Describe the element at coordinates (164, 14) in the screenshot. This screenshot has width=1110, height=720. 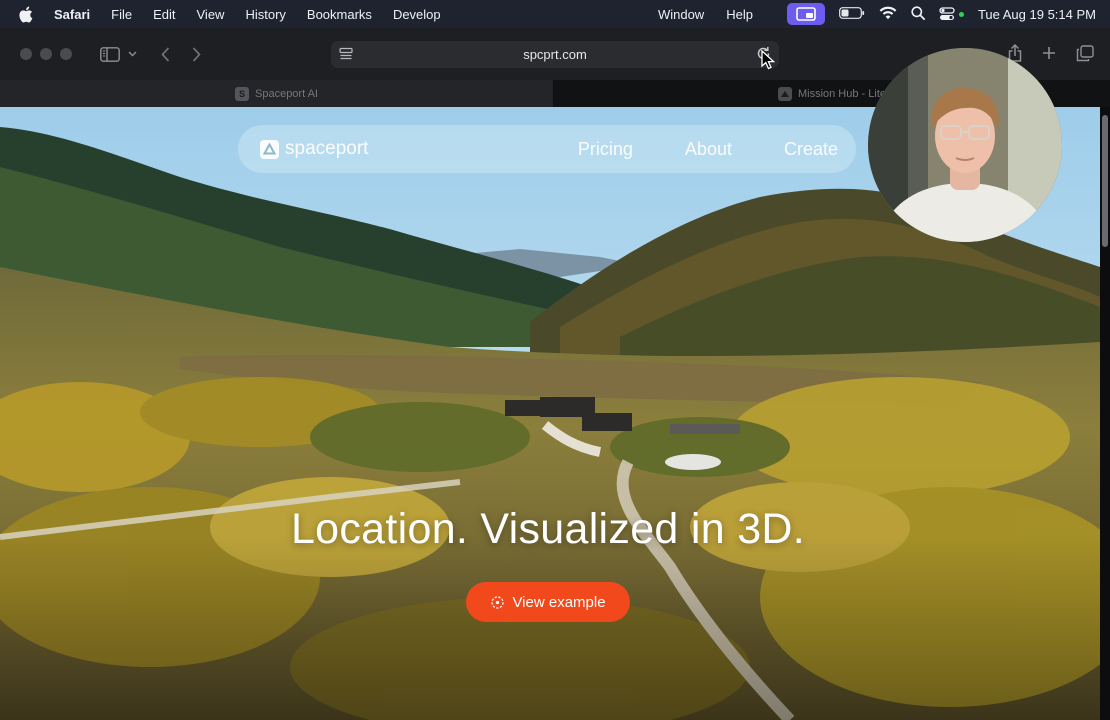
I see `menu-edit: Edit` at that location.